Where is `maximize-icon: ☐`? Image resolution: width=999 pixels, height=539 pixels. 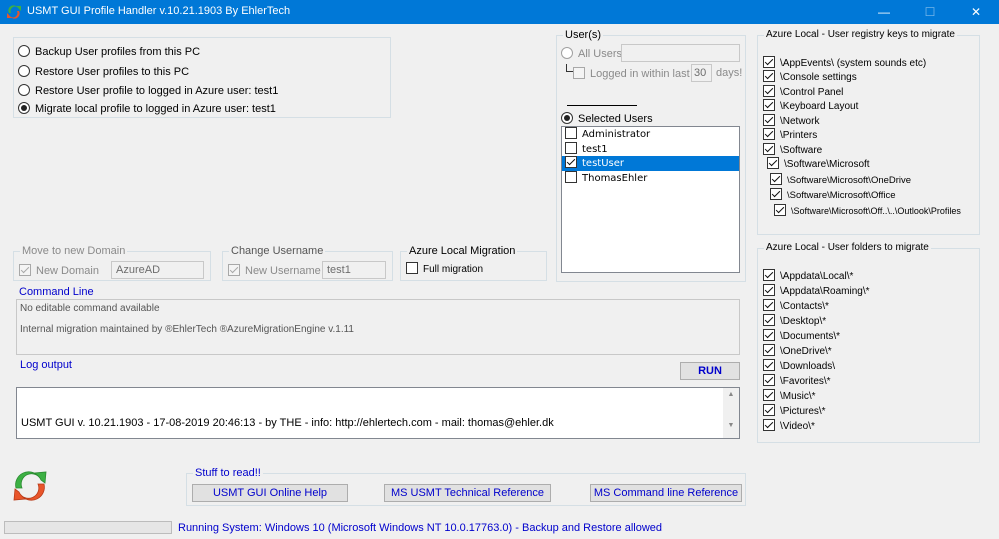 maximize-icon: ☐ is located at coordinates (930, 12).